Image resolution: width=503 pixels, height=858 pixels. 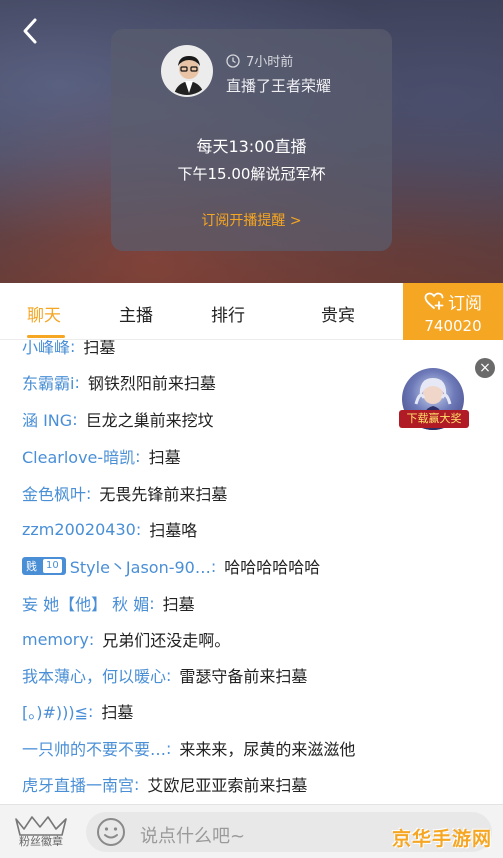 What do you see at coordinates (251, 311) in the screenshot?
I see `tab-bar: 聊天 主播 排行 贵宾 订阅 740020` at bounding box center [251, 311].